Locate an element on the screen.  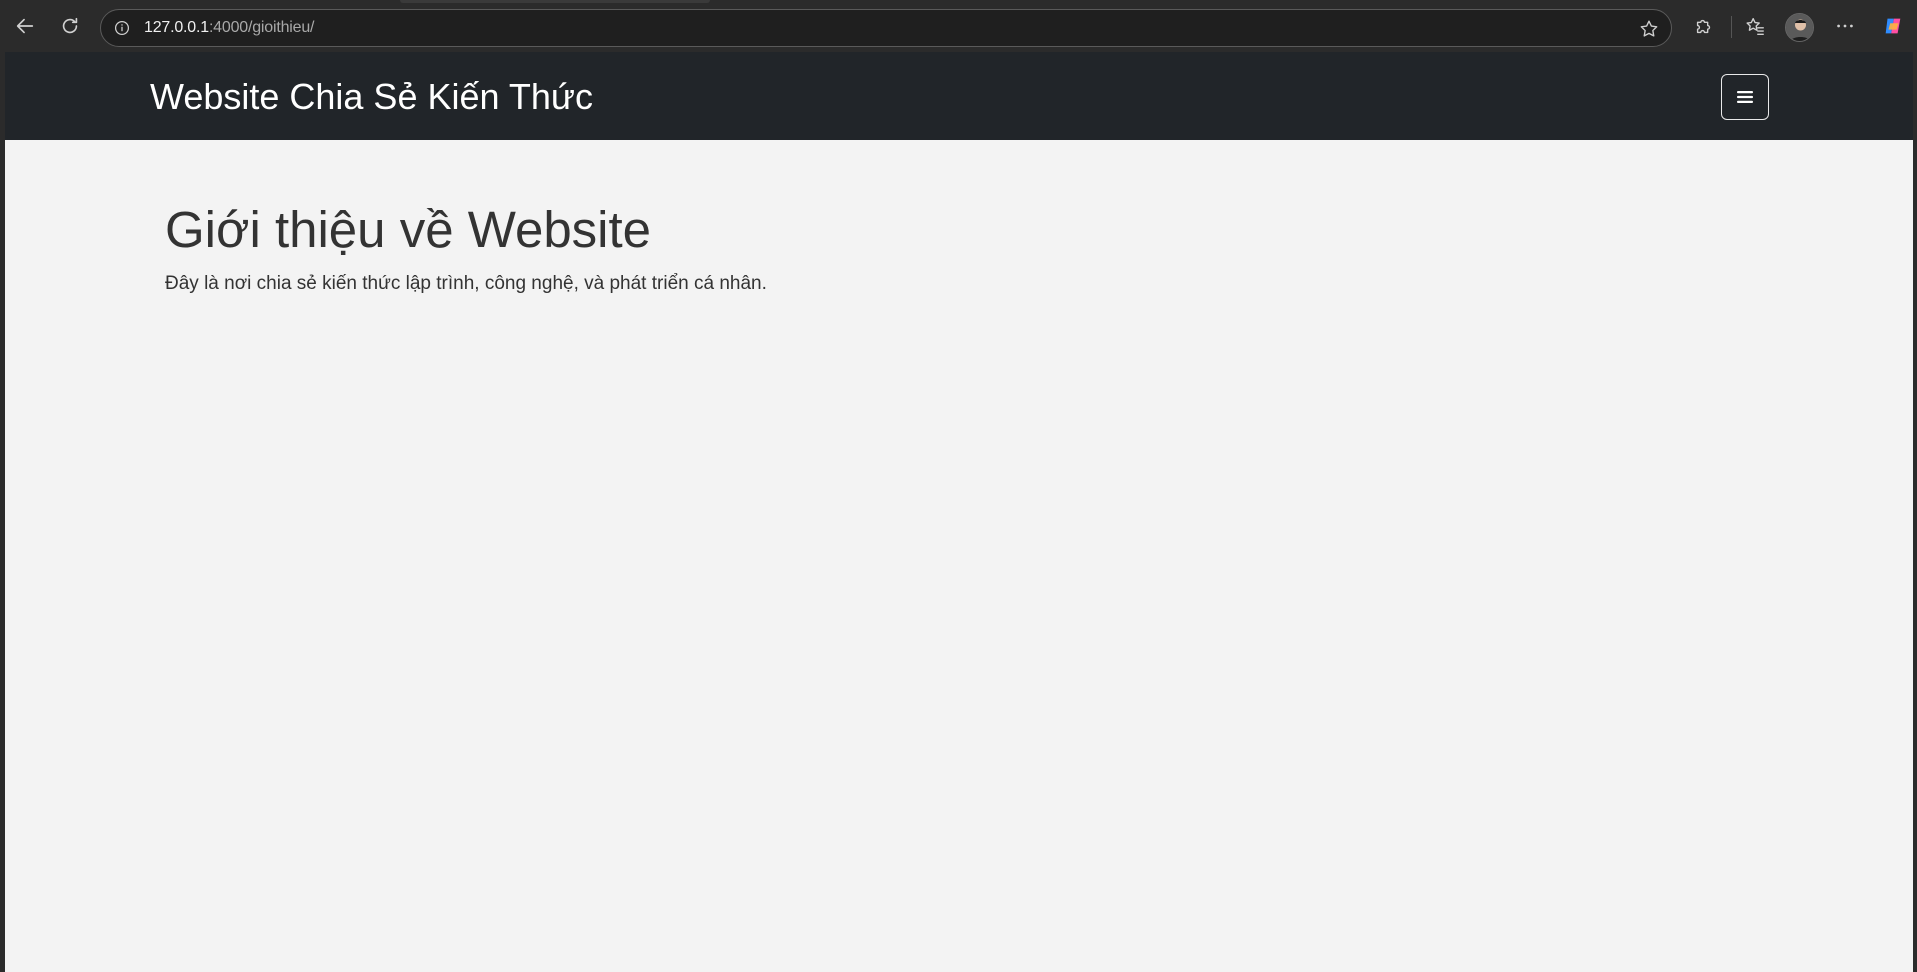
site-header: Website Chia Sẻ Kiến Thức is located at coordinates (959, 96).